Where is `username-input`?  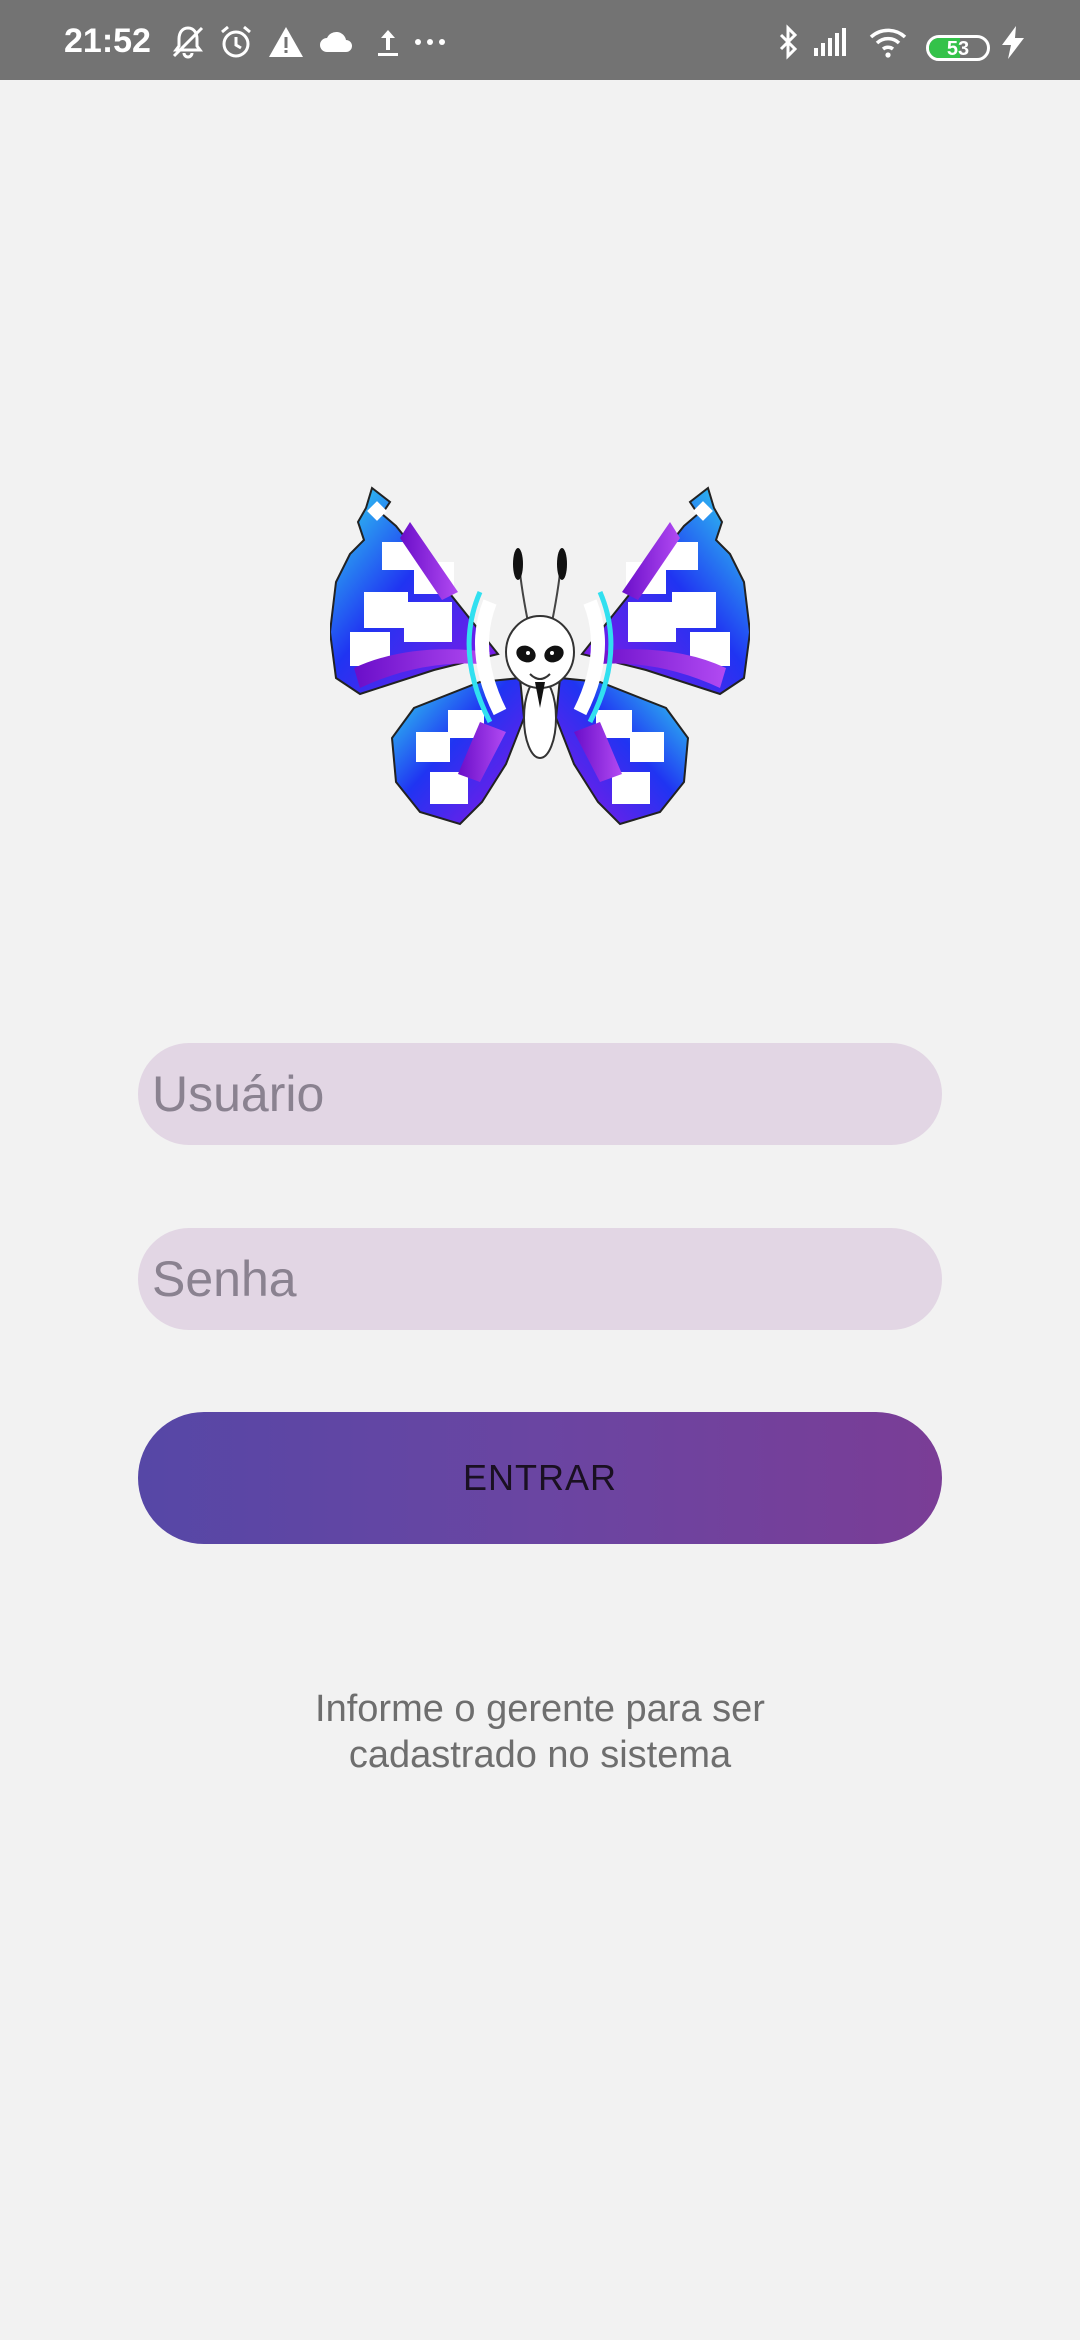
username-input is located at coordinates (540, 1094).